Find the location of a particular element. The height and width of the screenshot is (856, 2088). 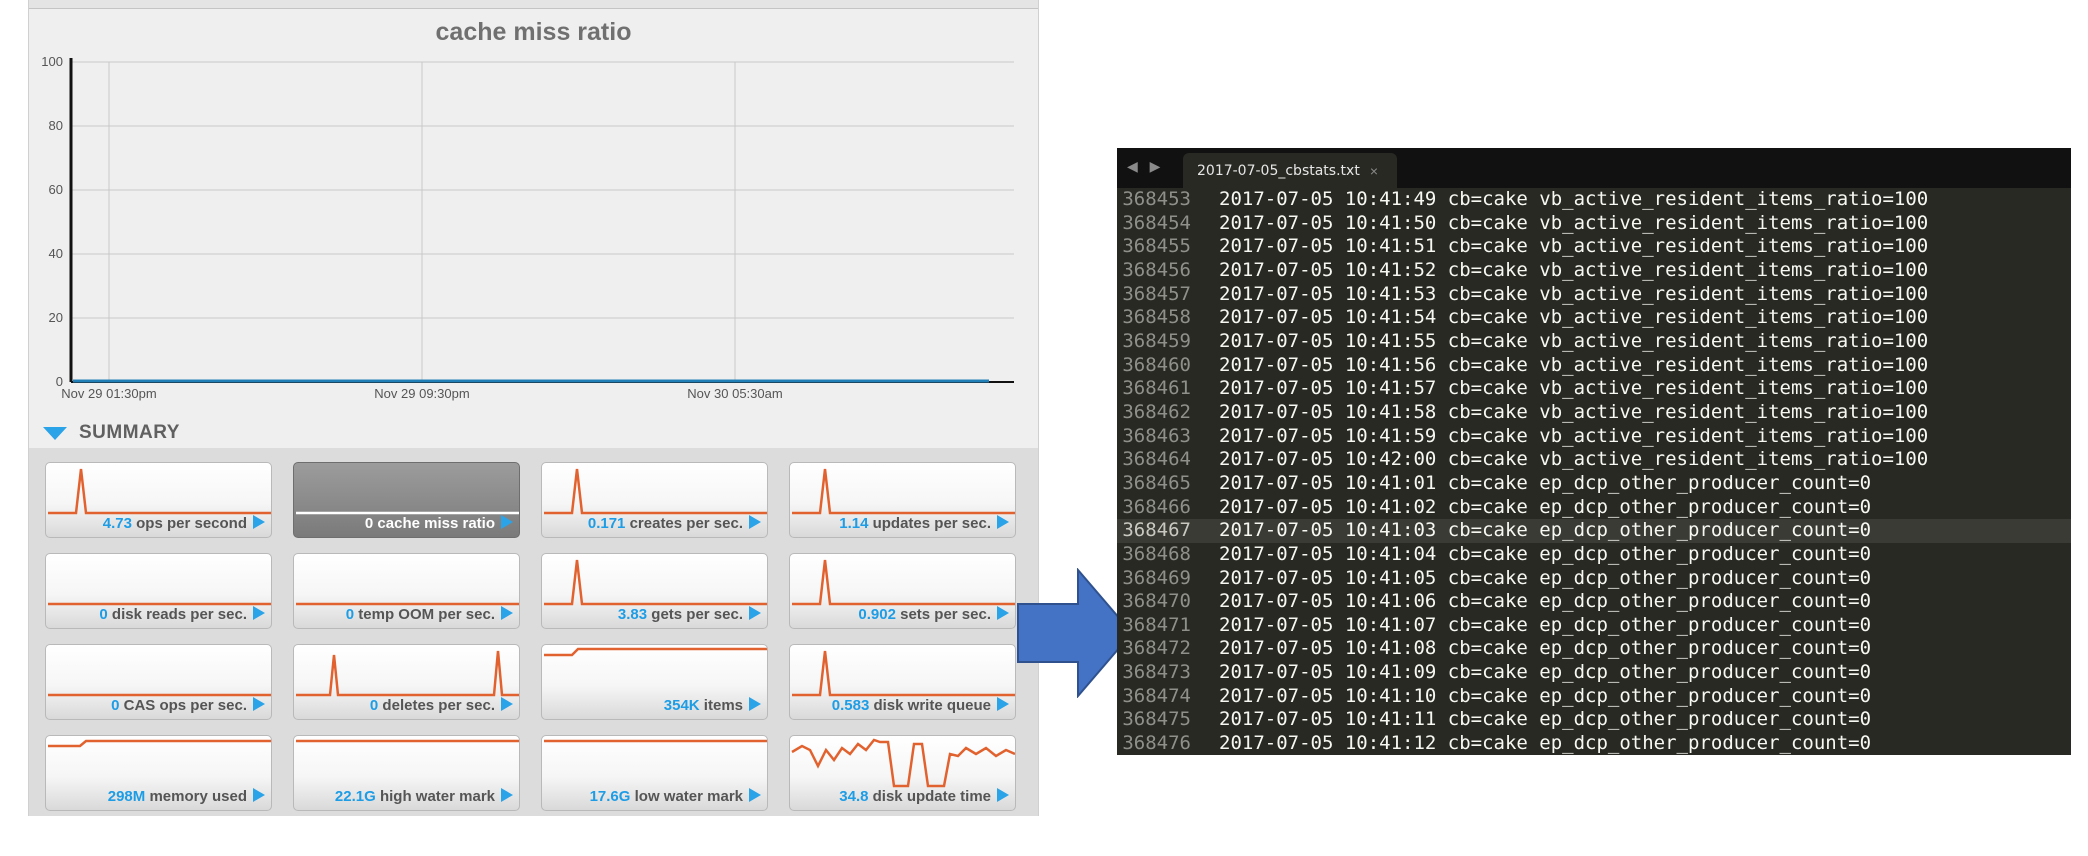

tab-nav-arrows-icon: ◀ ▶ is located at coordinates (1145, 166).